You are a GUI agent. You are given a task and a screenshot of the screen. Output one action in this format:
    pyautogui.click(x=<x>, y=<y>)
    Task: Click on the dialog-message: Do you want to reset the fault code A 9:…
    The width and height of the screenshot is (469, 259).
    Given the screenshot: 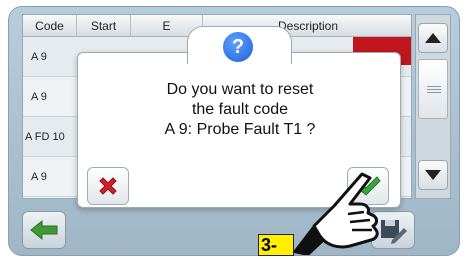 What is the action you would take?
    pyautogui.click(x=240, y=110)
    